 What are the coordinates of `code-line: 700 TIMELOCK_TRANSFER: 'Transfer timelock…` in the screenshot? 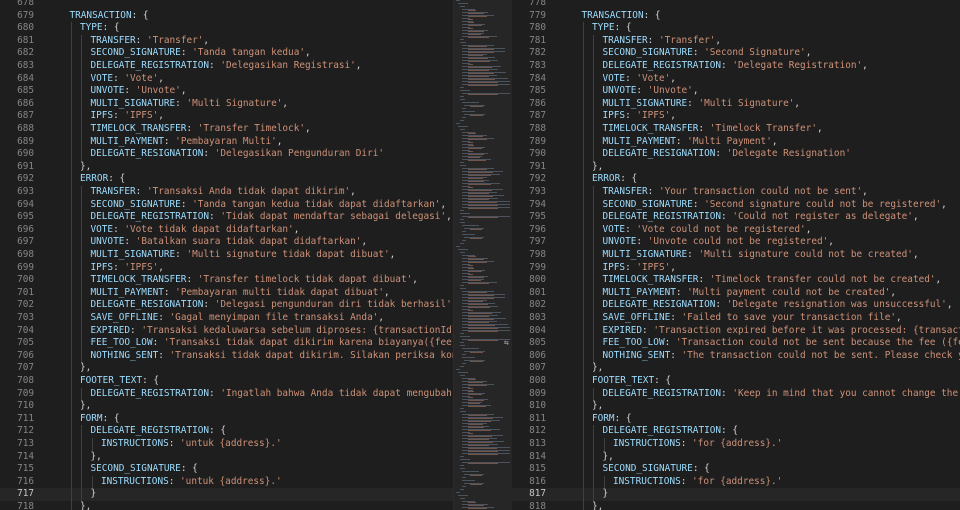 It's located at (226, 280).